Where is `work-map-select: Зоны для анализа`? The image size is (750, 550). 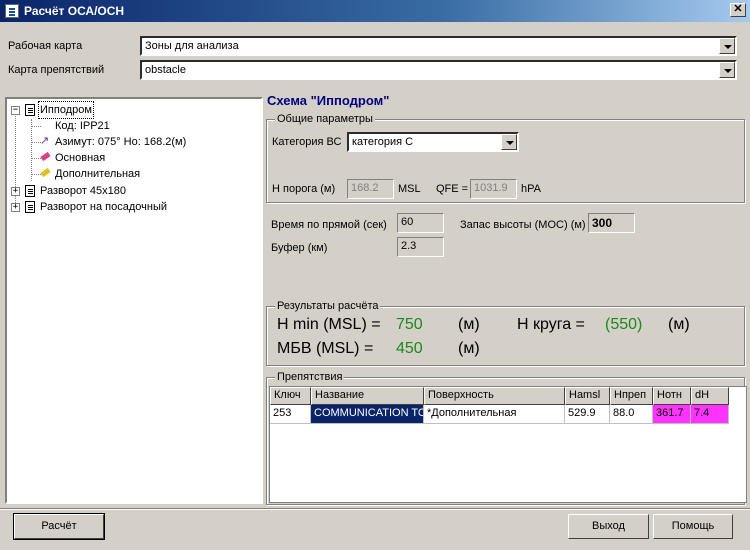
work-map-select: Зоны для анализа is located at coordinates (438, 46).